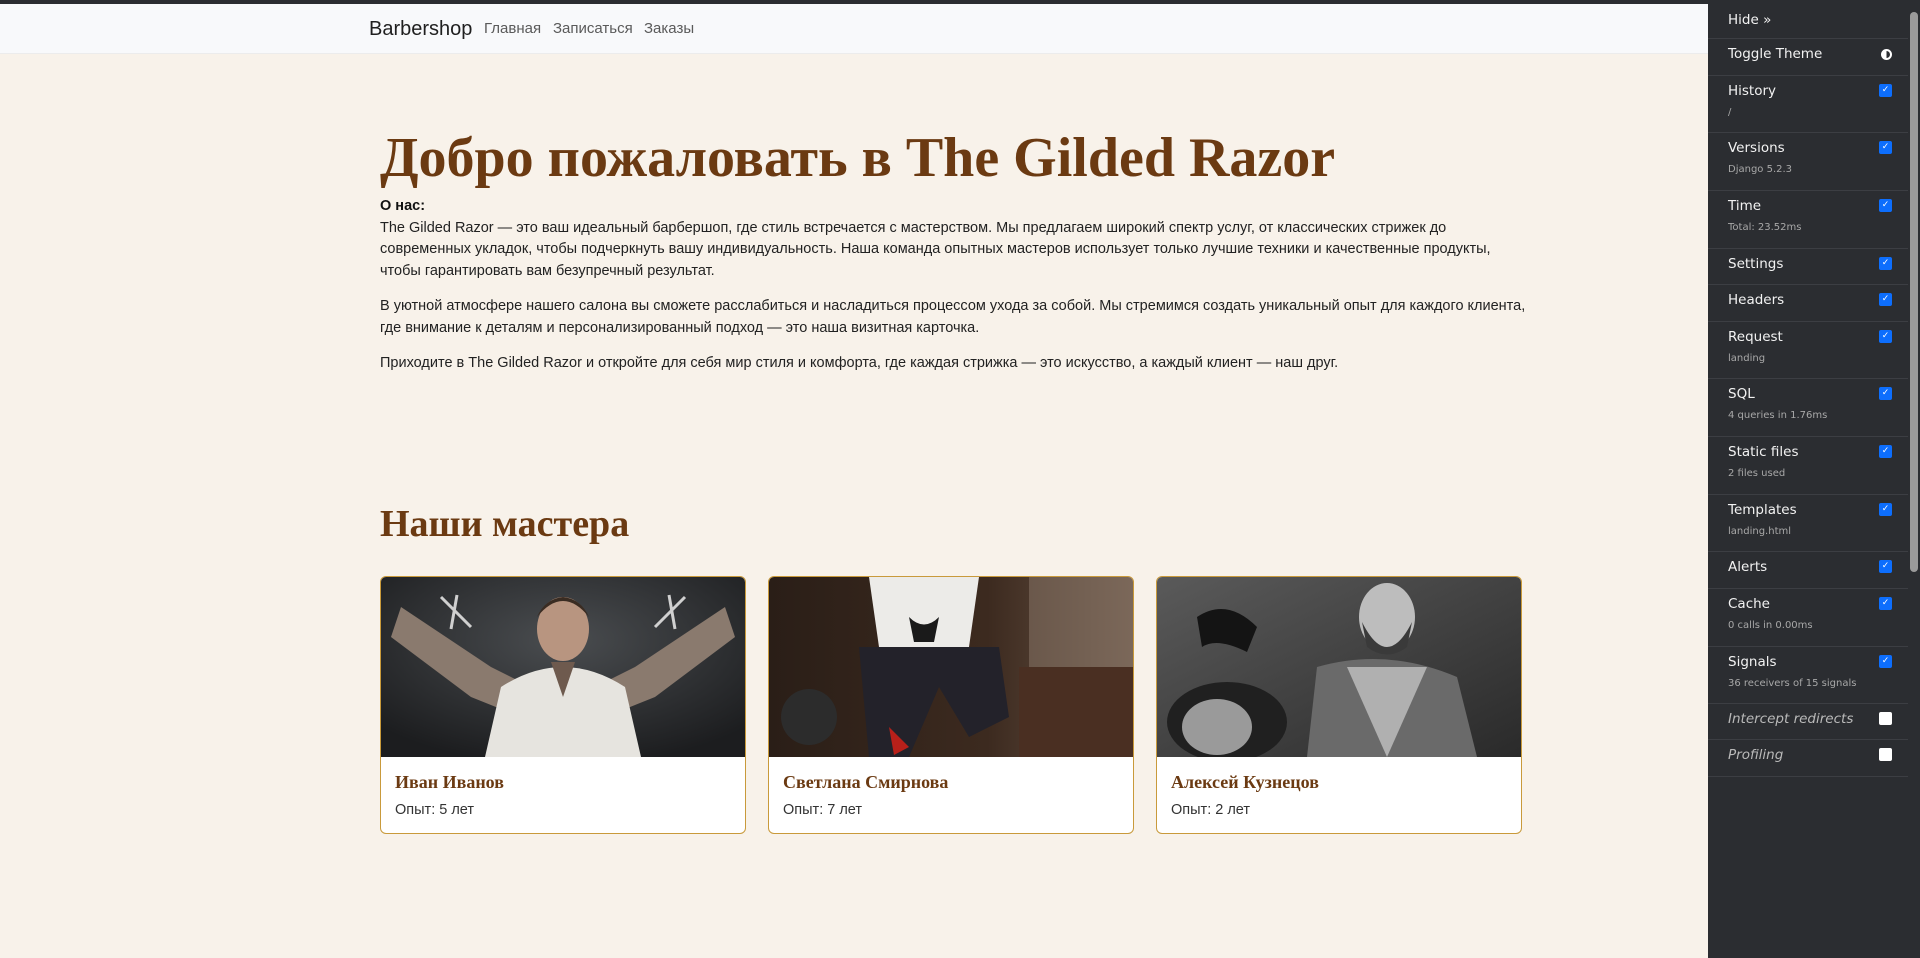  I want to click on panel-subtitle: 4 queries in 1.76ms, so click(1778, 415).